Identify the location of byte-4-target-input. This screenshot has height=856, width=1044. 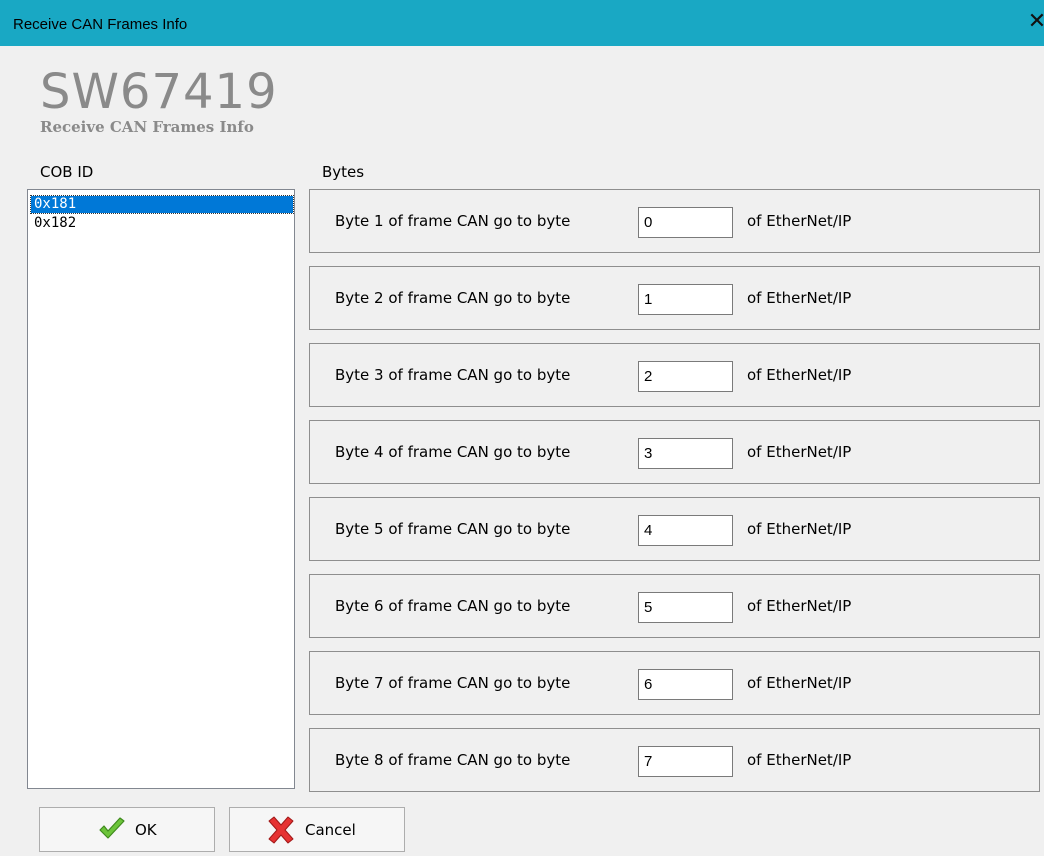
(685, 453).